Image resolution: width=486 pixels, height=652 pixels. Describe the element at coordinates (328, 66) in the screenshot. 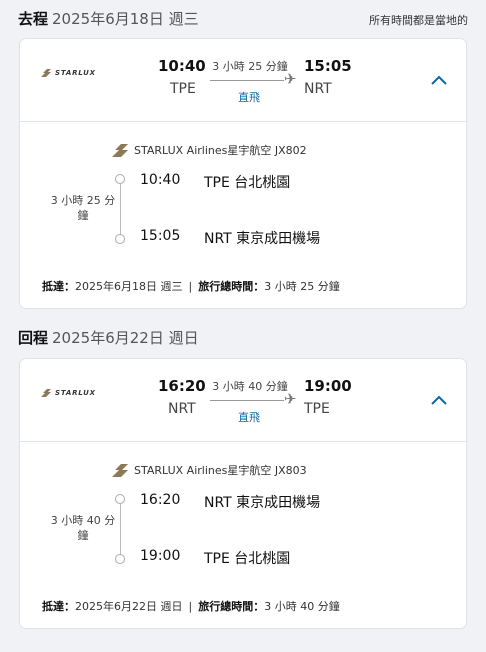

I see `arr-time: 15:05` at that location.